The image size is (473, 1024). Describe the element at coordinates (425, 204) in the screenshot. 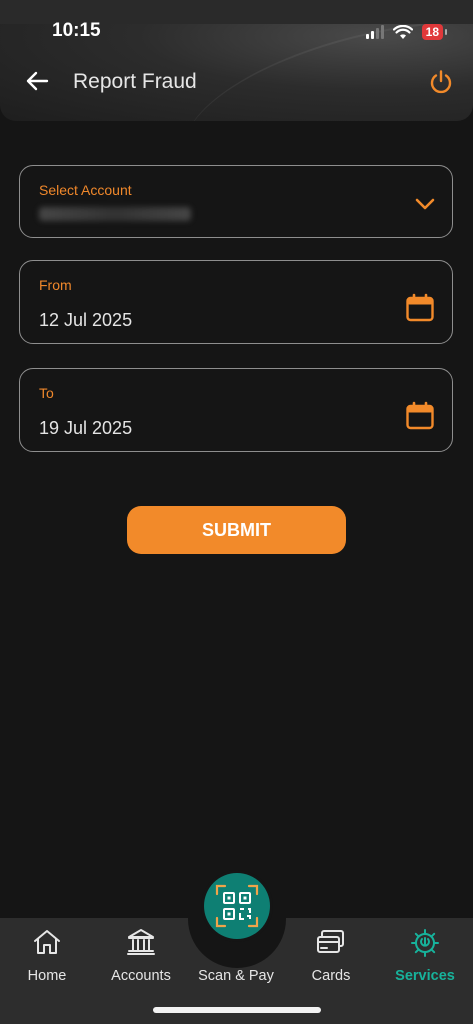

I see `chevron-down-icon` at that location.